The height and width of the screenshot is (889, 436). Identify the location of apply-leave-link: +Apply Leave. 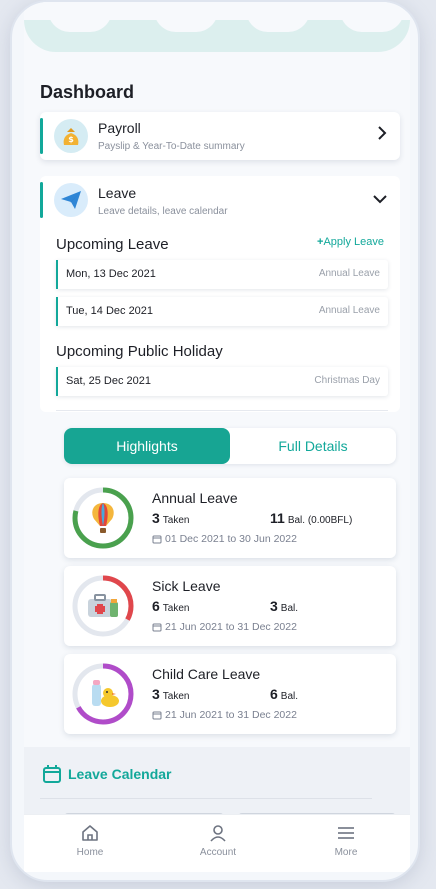
(350, 242).